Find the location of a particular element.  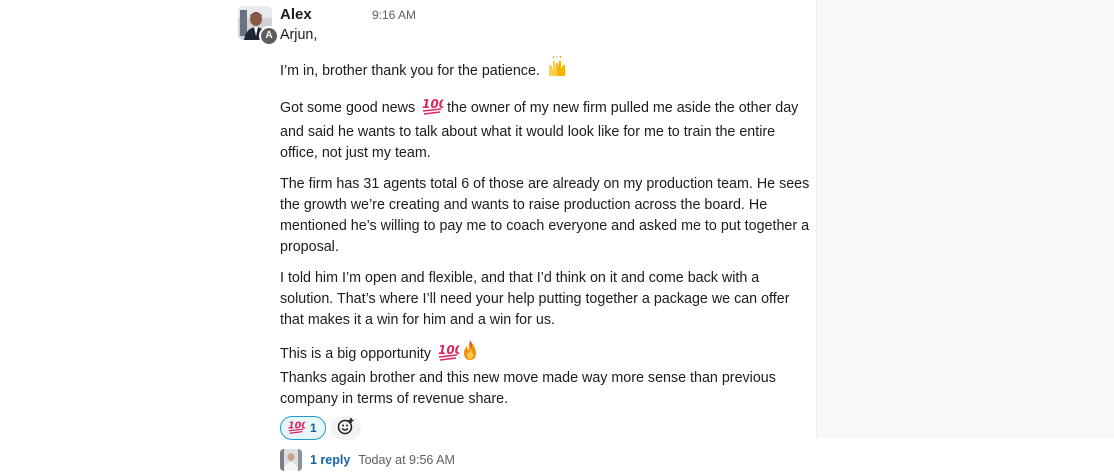

message-paragraph: Arjun, is located at coordinates (544, 35).